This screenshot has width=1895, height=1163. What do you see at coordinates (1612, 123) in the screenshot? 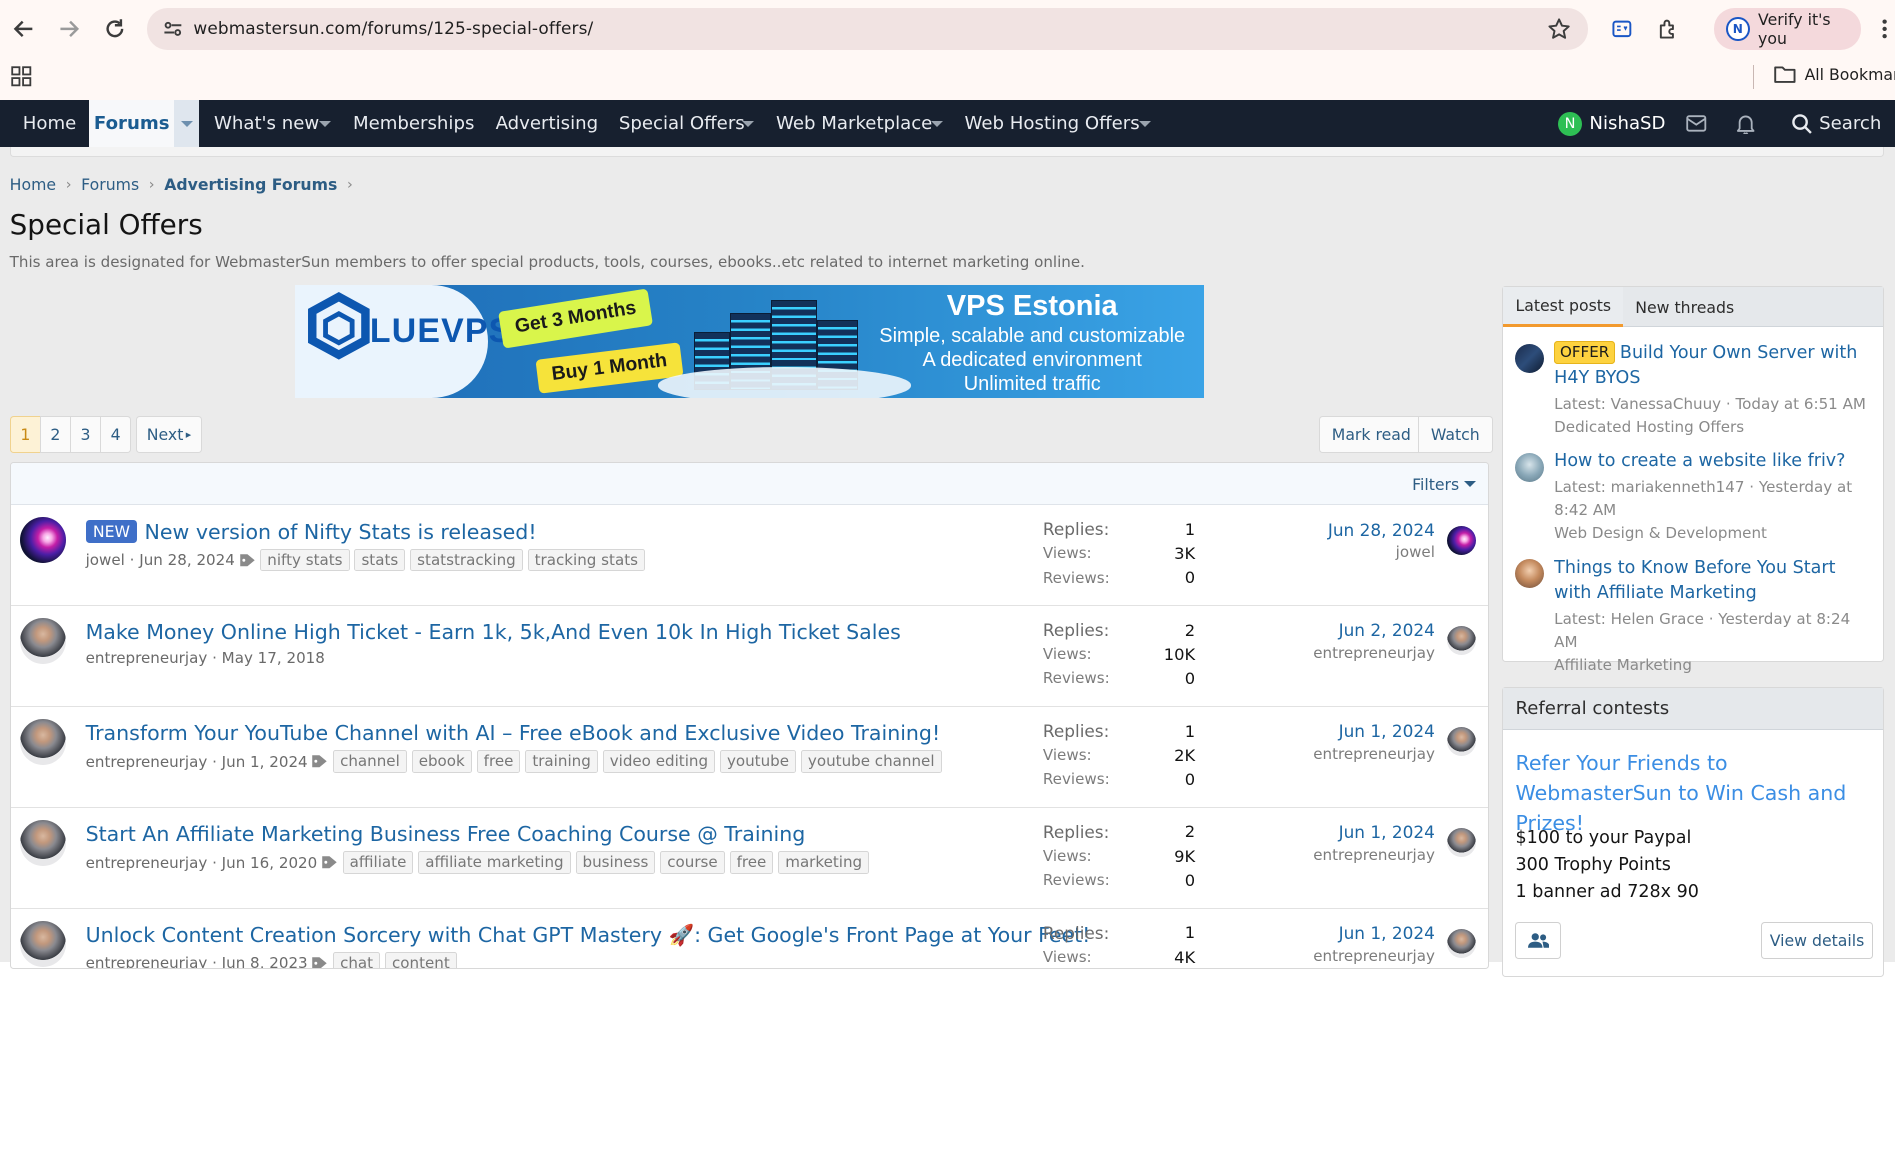
I see `user-menu: N NishaSD` at bounding box center [1612, 123].